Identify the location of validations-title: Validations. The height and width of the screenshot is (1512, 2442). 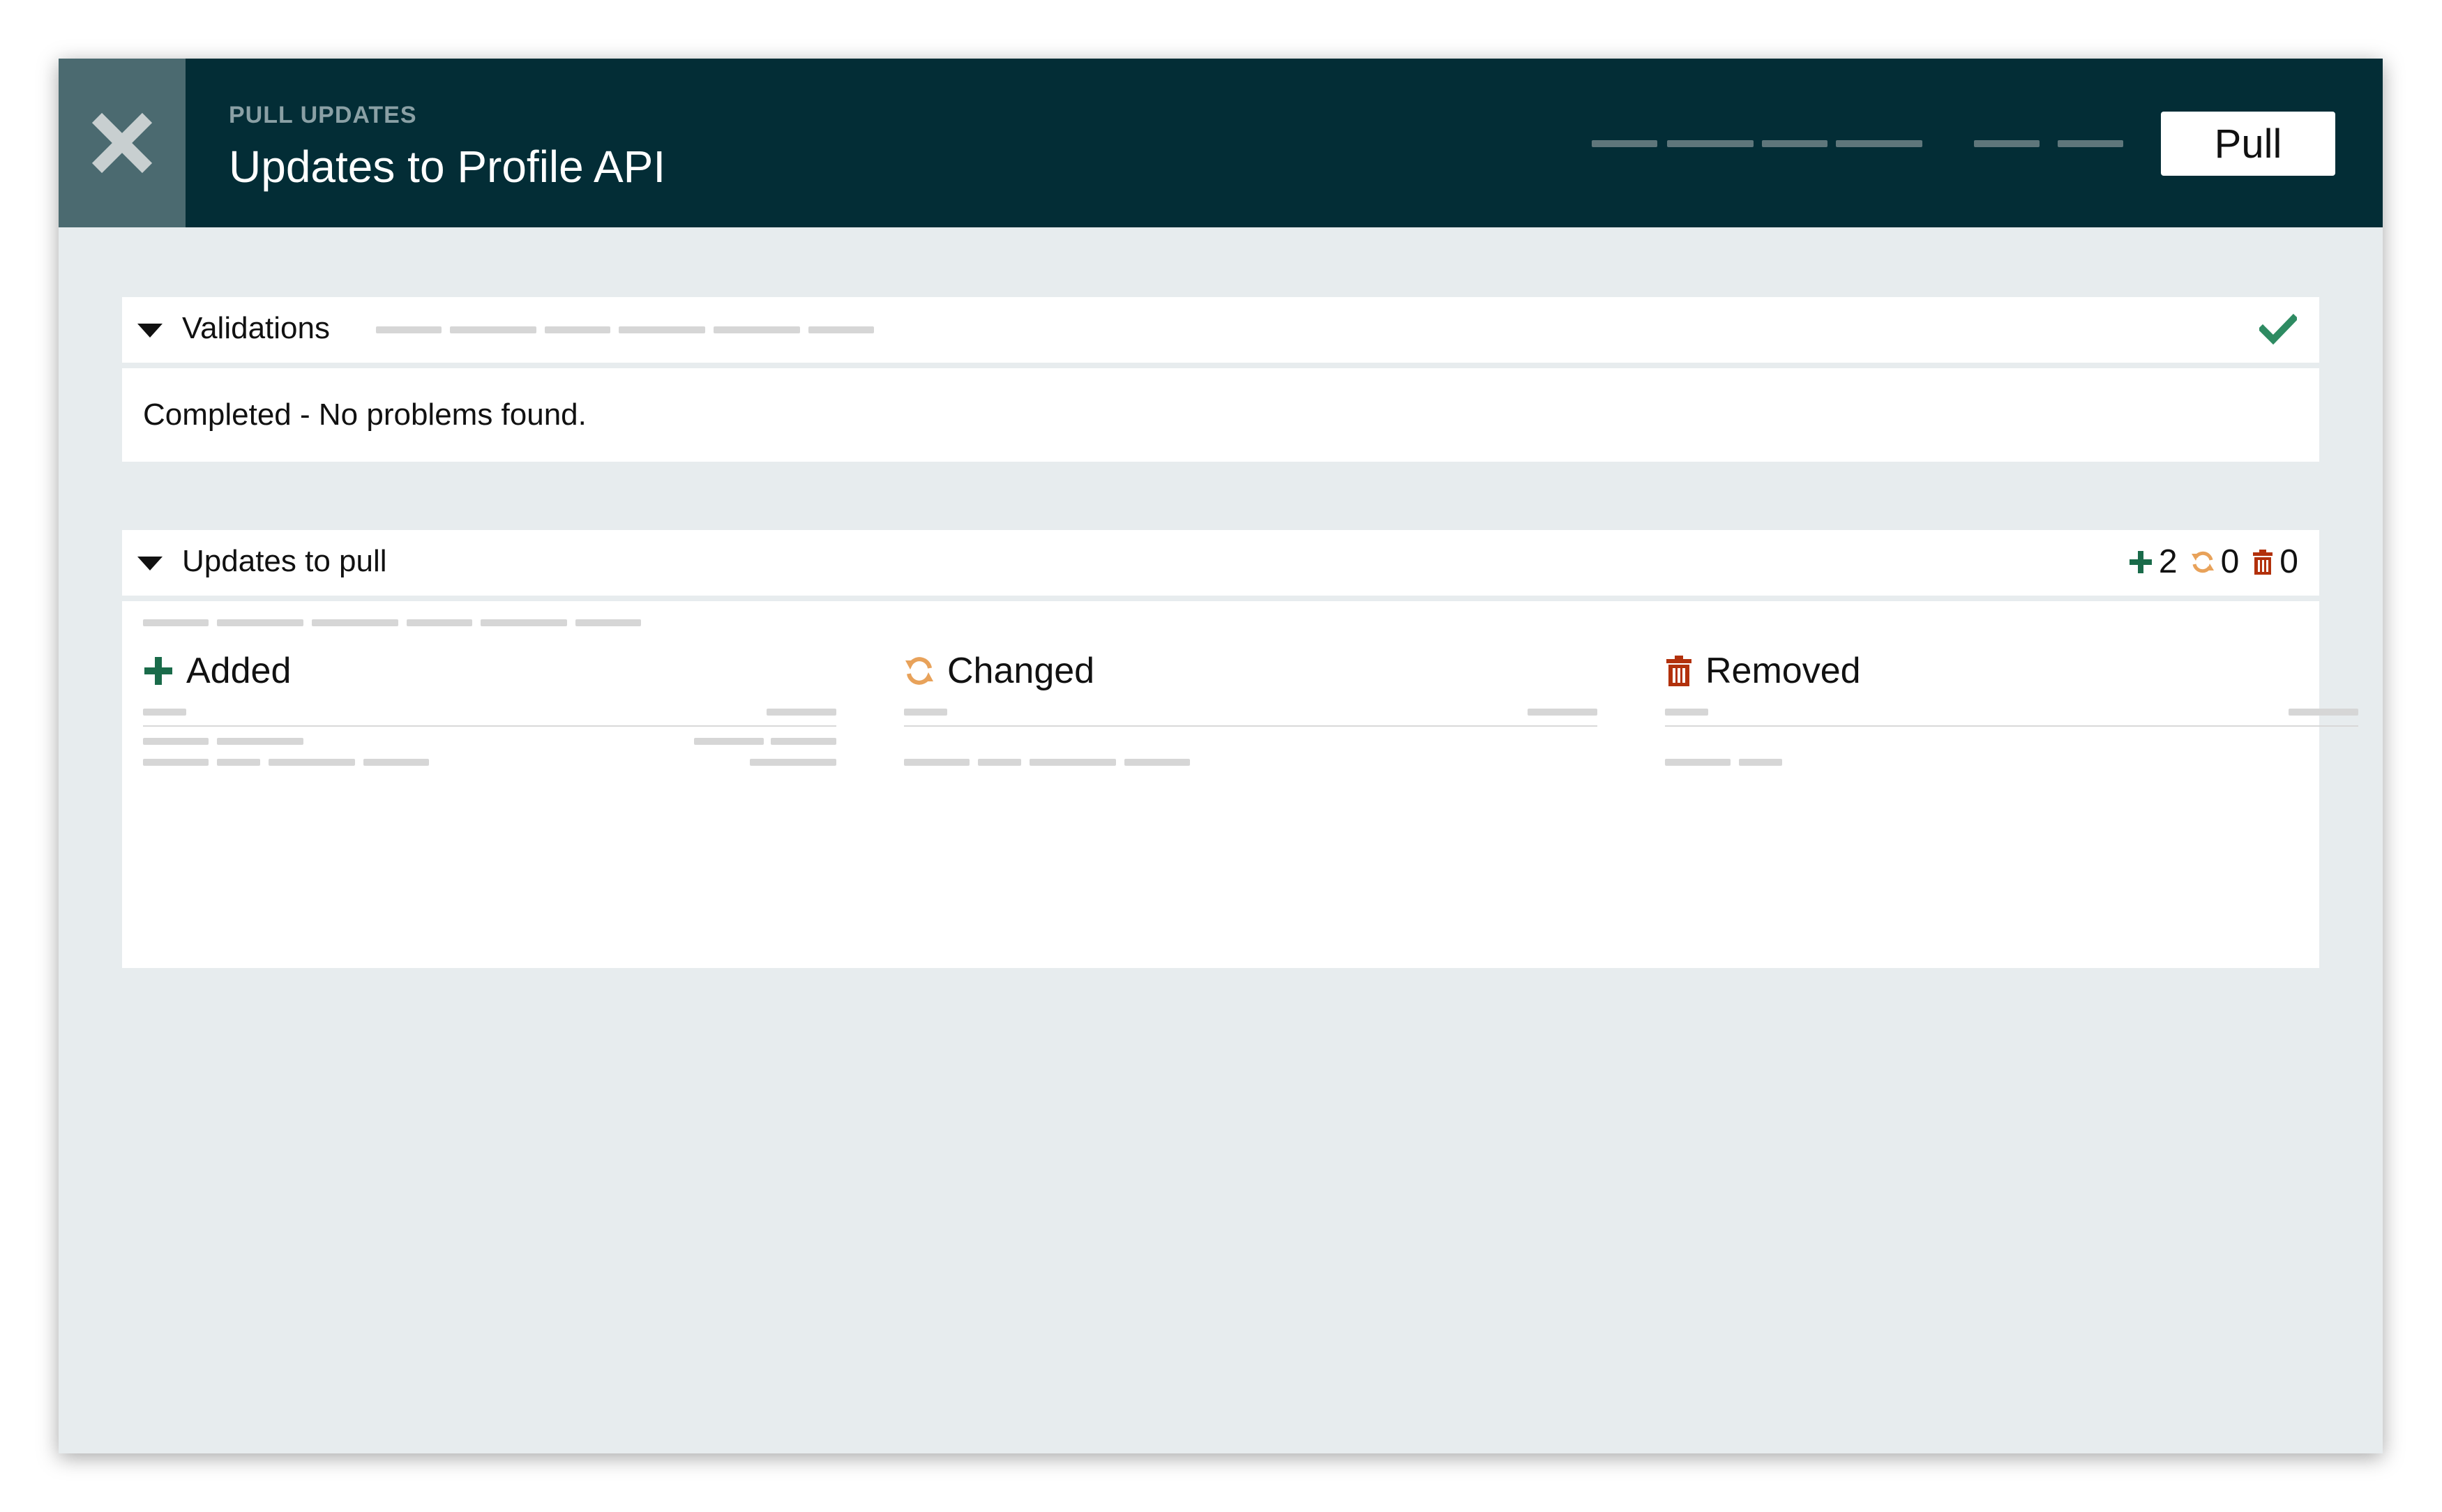
(256, 328).